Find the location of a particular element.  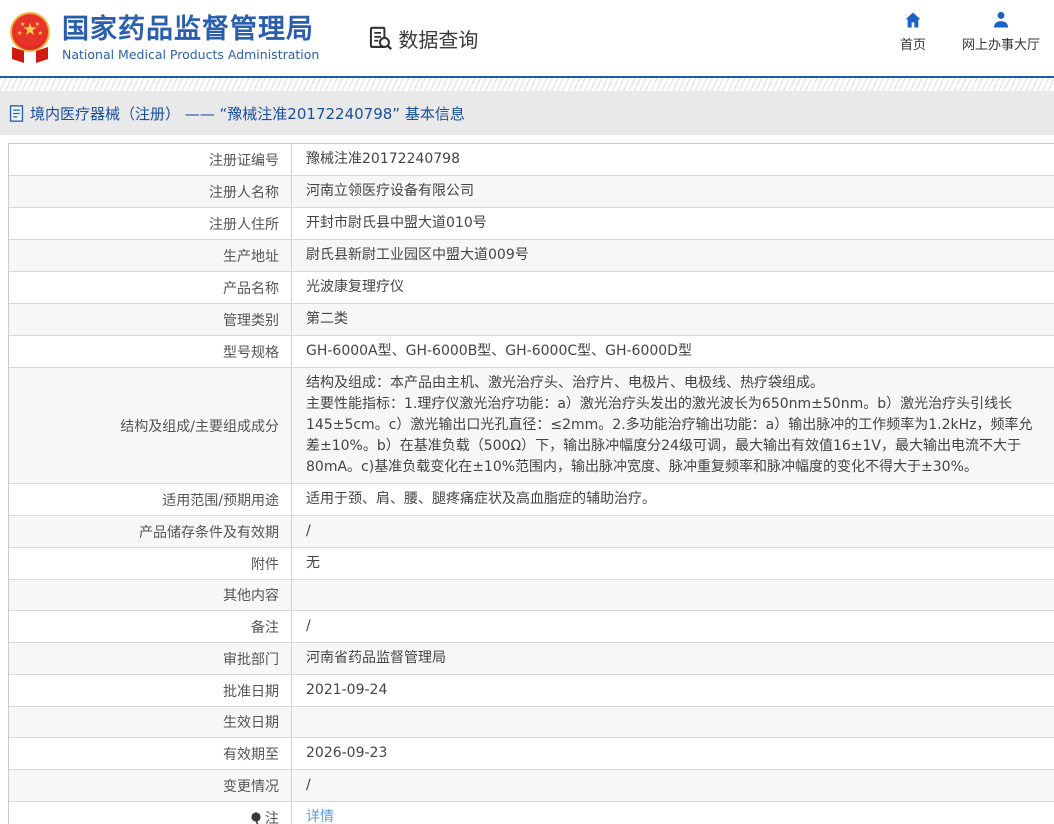

row-label: 生产地址 is located at coordinates (251, 256).